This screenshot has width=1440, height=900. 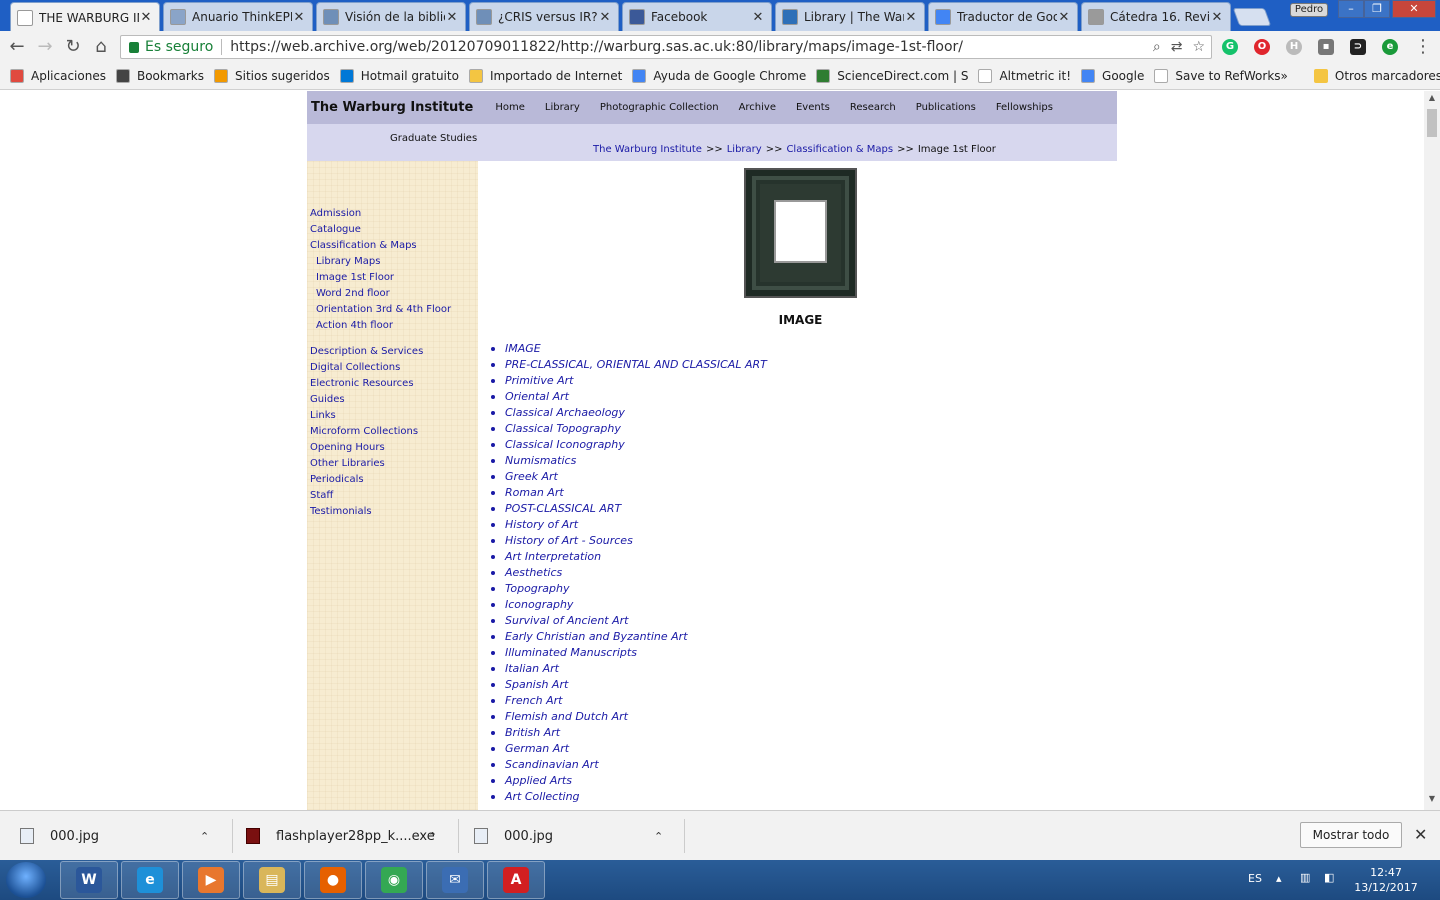 I want to click on evernote-icon: e, so click(x=1390, y=47).